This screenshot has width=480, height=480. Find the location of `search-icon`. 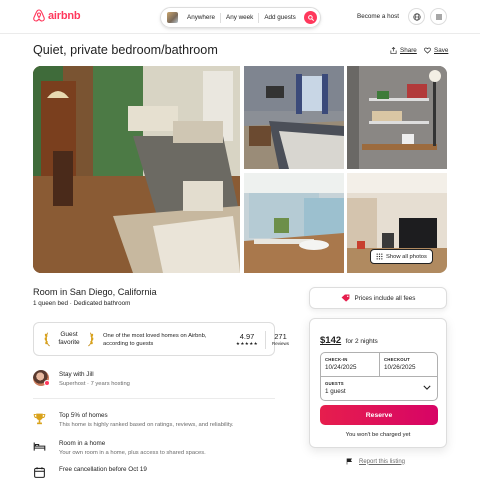

search-icon is located at coordinates (310, 17).